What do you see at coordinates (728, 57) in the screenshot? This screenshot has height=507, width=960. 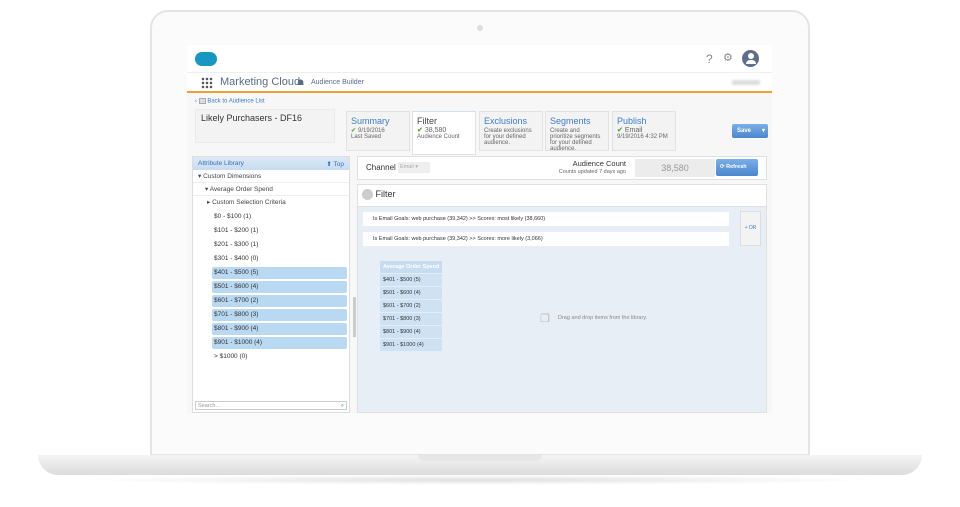 I see `gear-icon: ⚙` at bounding box center [728, 57].